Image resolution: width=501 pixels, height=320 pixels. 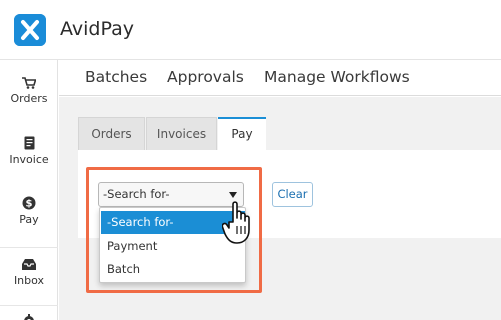 What do you see at coordinates (29, 159) in the screenshot?
I see `sidebar-item-label: Invoice` at bounding box center [29, 159].